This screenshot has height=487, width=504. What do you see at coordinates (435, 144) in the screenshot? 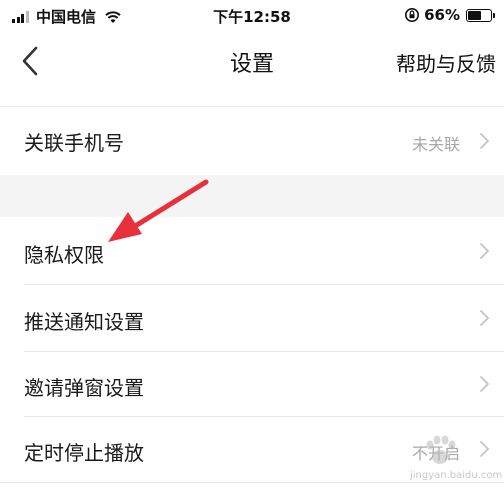
I see `row-value: 未关联` at bounding box center [435, 144].